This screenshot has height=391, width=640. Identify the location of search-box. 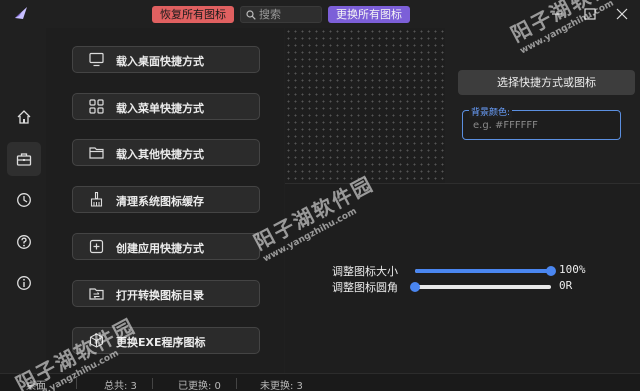
(281, 14).